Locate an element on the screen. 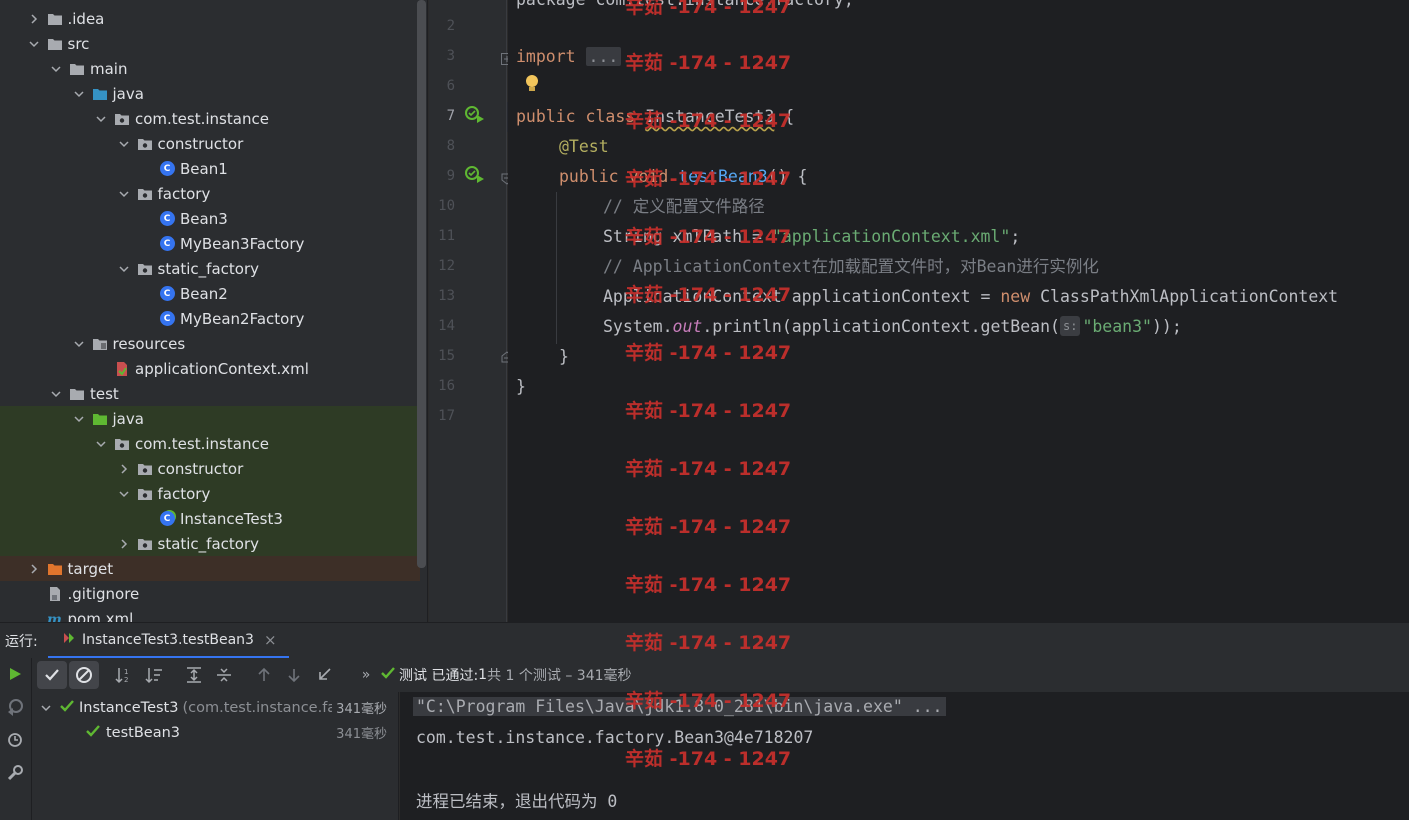 This screenshot has width=1409, height=820. sort-alphabetically-icon: 12 is located at coordinates (124, 675).